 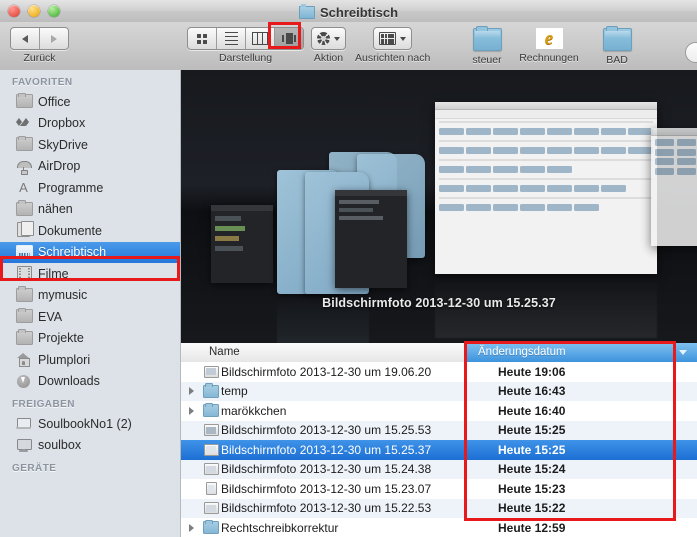 What do you see at coordinates (90, 317) in the screenshot?
I see `sidebar-item-eva: EVA` at bounding box center [90, 317].